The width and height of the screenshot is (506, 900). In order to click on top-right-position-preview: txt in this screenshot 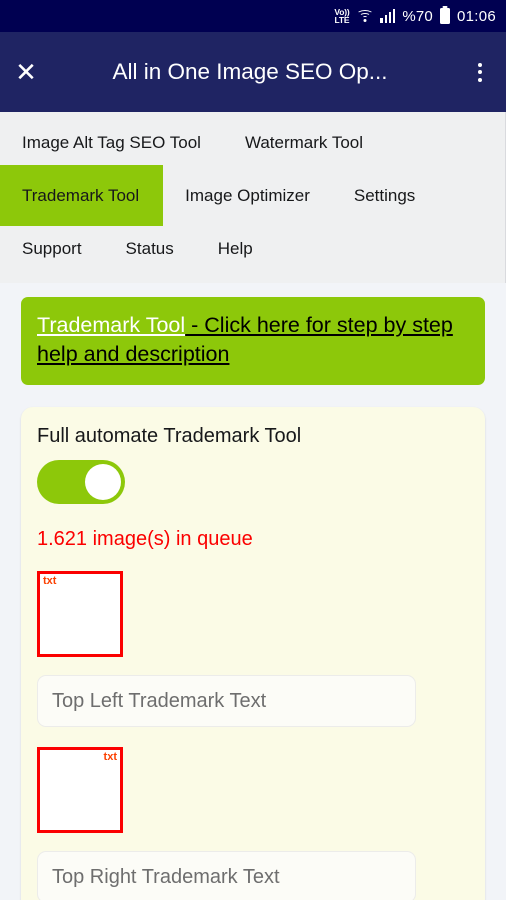, I will do `click(80, 790)`.